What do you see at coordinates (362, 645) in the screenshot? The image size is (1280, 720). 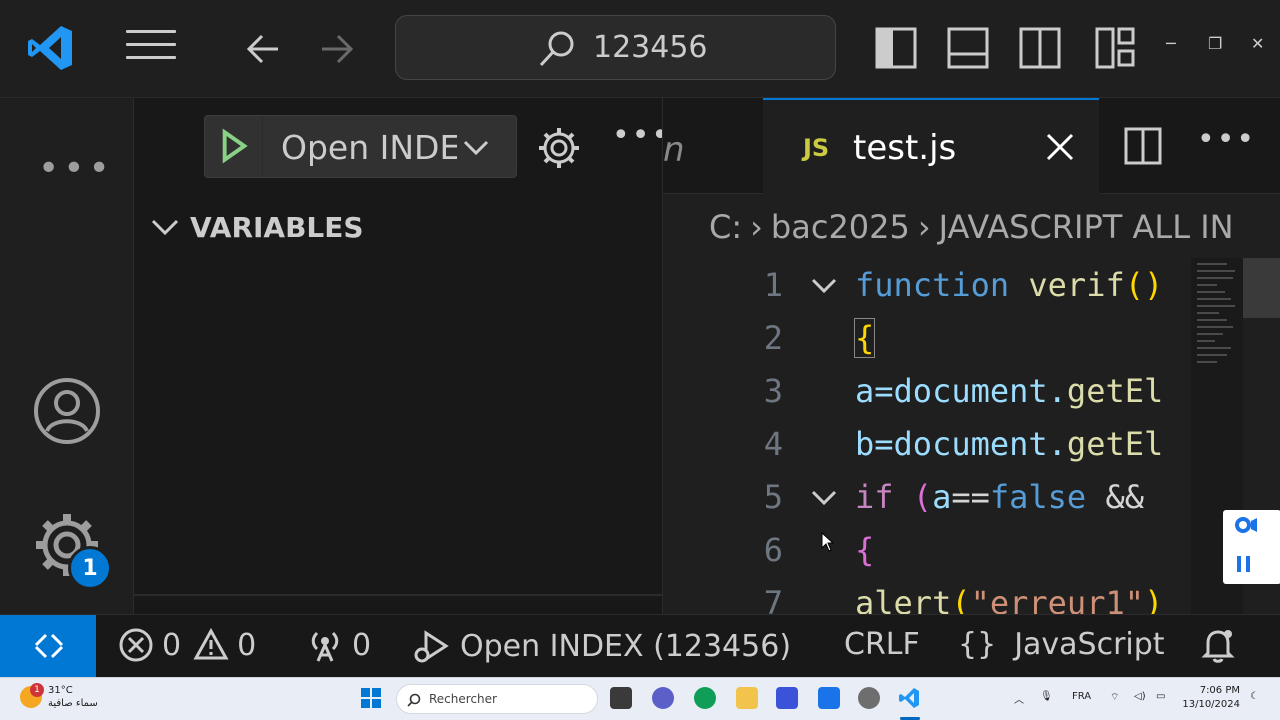 I see `ports-count: 0` at bounding box center [362, 645].